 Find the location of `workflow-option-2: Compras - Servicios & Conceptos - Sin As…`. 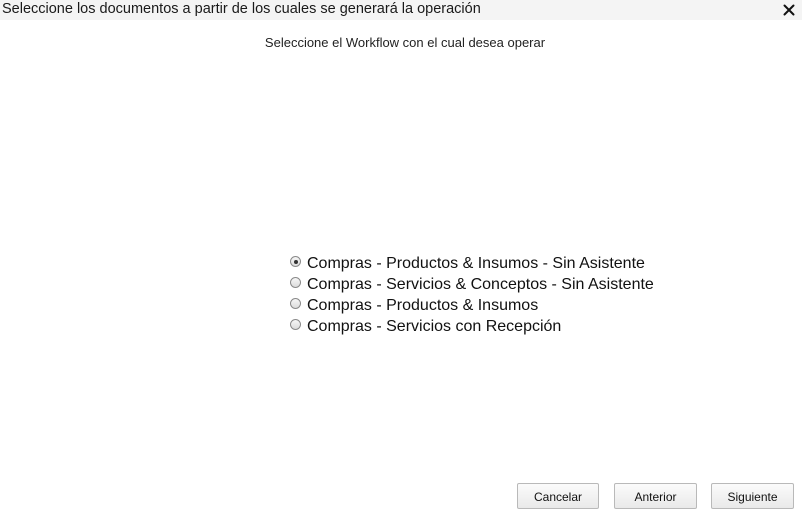

workflow-option-2: Compras - Servicios & Conceptos - Sin As… is located at coordinates (472, 284).